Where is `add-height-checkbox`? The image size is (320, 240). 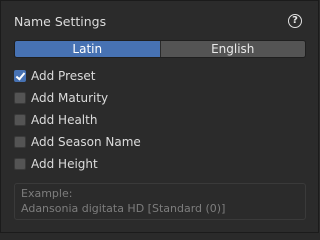 add-height-checkbox is located at coordinates (20, 164).